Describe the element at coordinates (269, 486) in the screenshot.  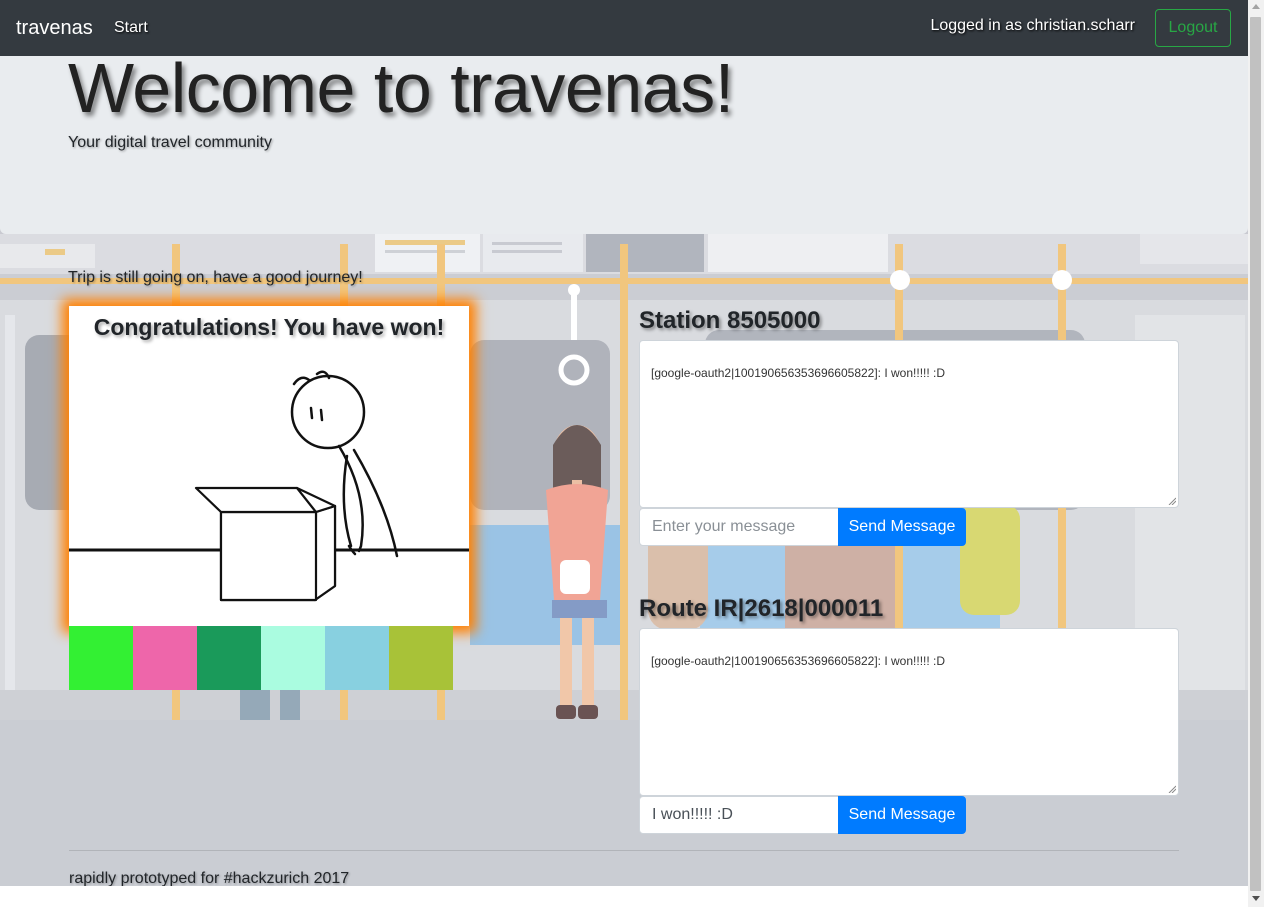
I see `cartoon-opening-box-image` at that location.